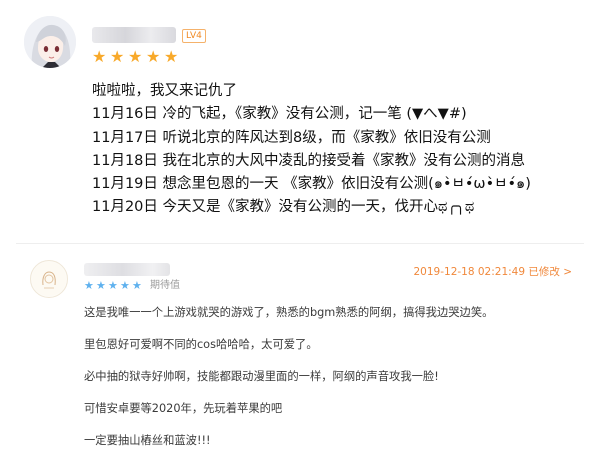 The width and height of the screenshot is (600, 466). I want to click on review-line: 11月20日 今天又是《家教》没有公测的一天，伐开心ಥ╭╮ಥ, so click(283, 207).